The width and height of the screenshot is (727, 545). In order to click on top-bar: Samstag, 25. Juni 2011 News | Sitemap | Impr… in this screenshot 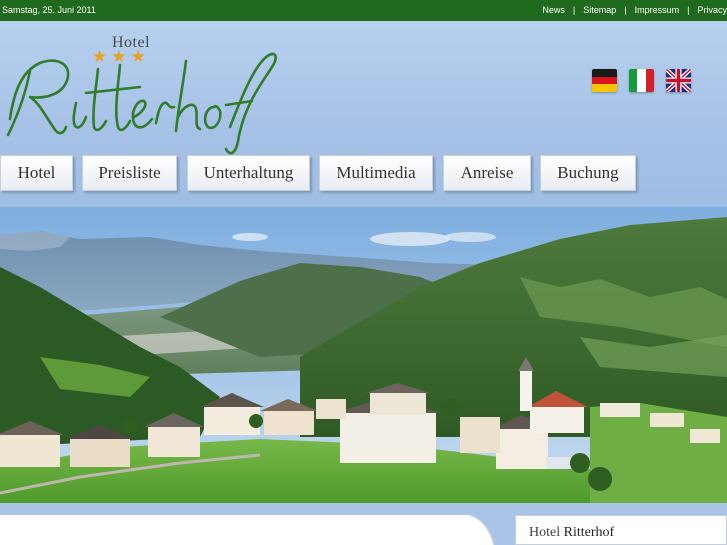, I will do `click(363, 10)`.